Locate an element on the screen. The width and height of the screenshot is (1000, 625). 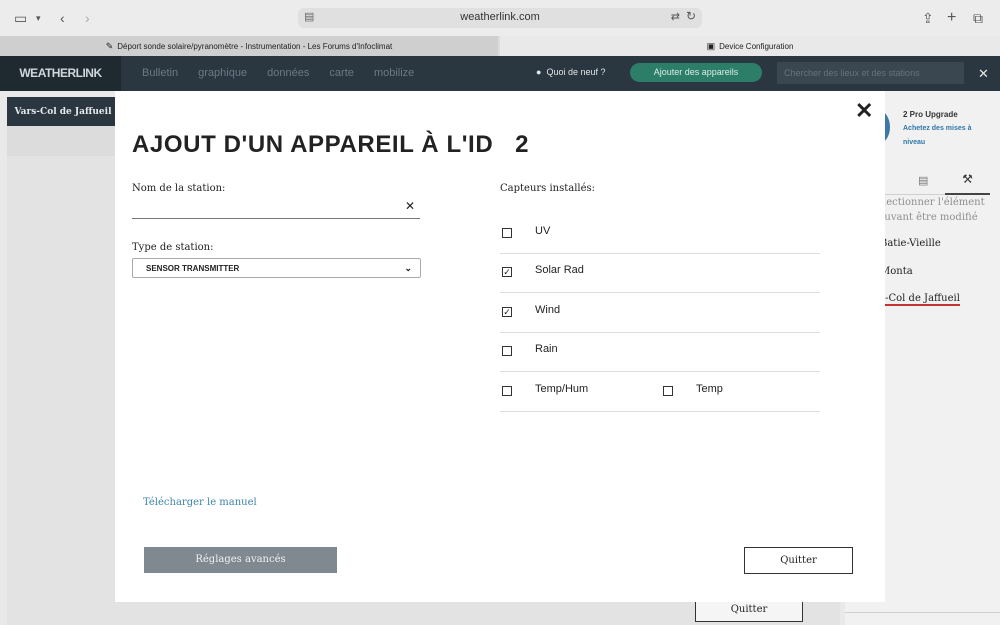
reload-icon: ↻ is located at coordinates (691, 16).